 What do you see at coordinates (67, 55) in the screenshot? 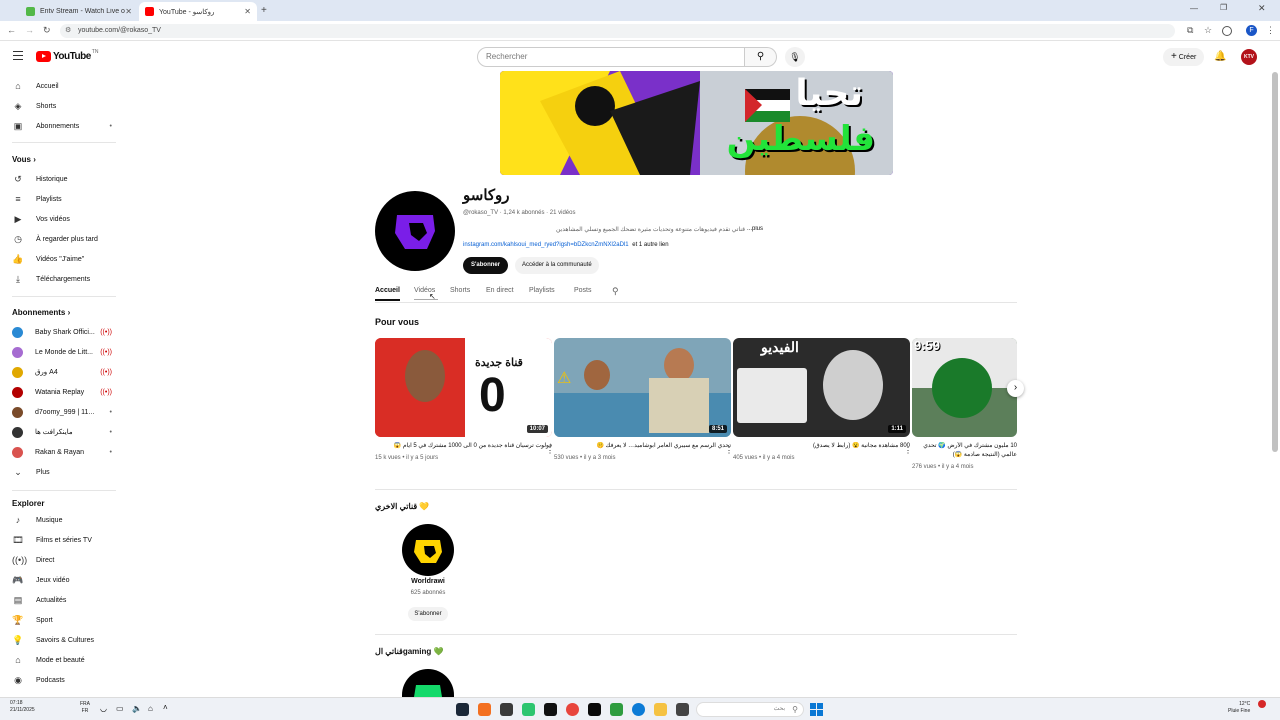
I see `youtube-logo: YouTube TN` at bounding box center [67, 55].